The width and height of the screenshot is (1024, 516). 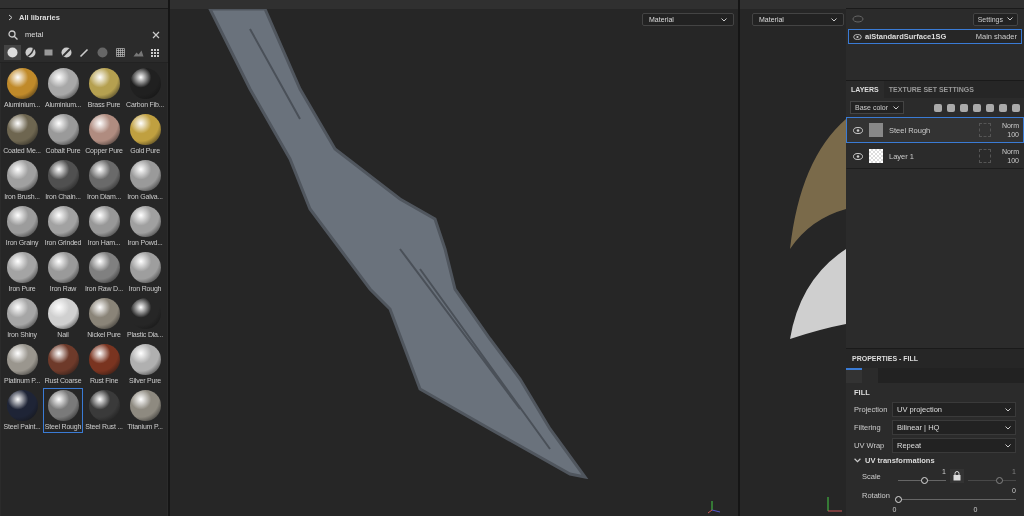 I want to click on axis-gizmo-icon, so click(x=714, y=506).